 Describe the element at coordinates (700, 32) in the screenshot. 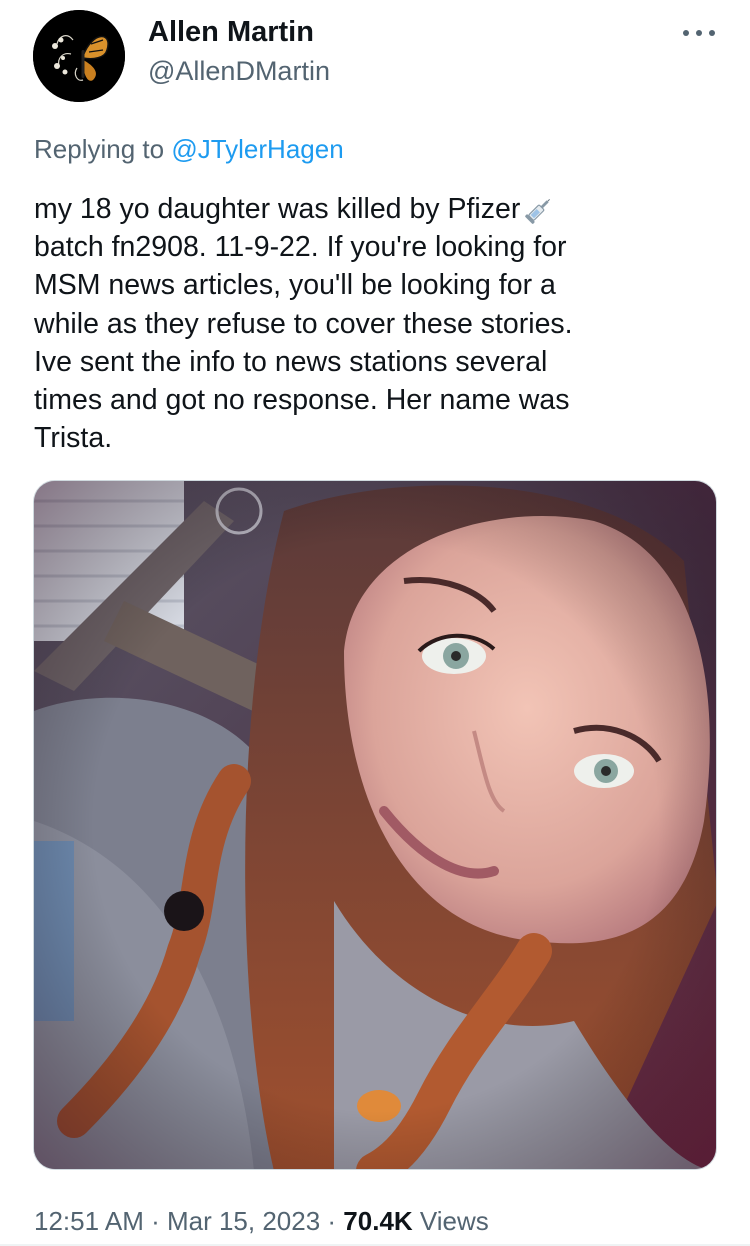

I see `more-options-icon` at that location.